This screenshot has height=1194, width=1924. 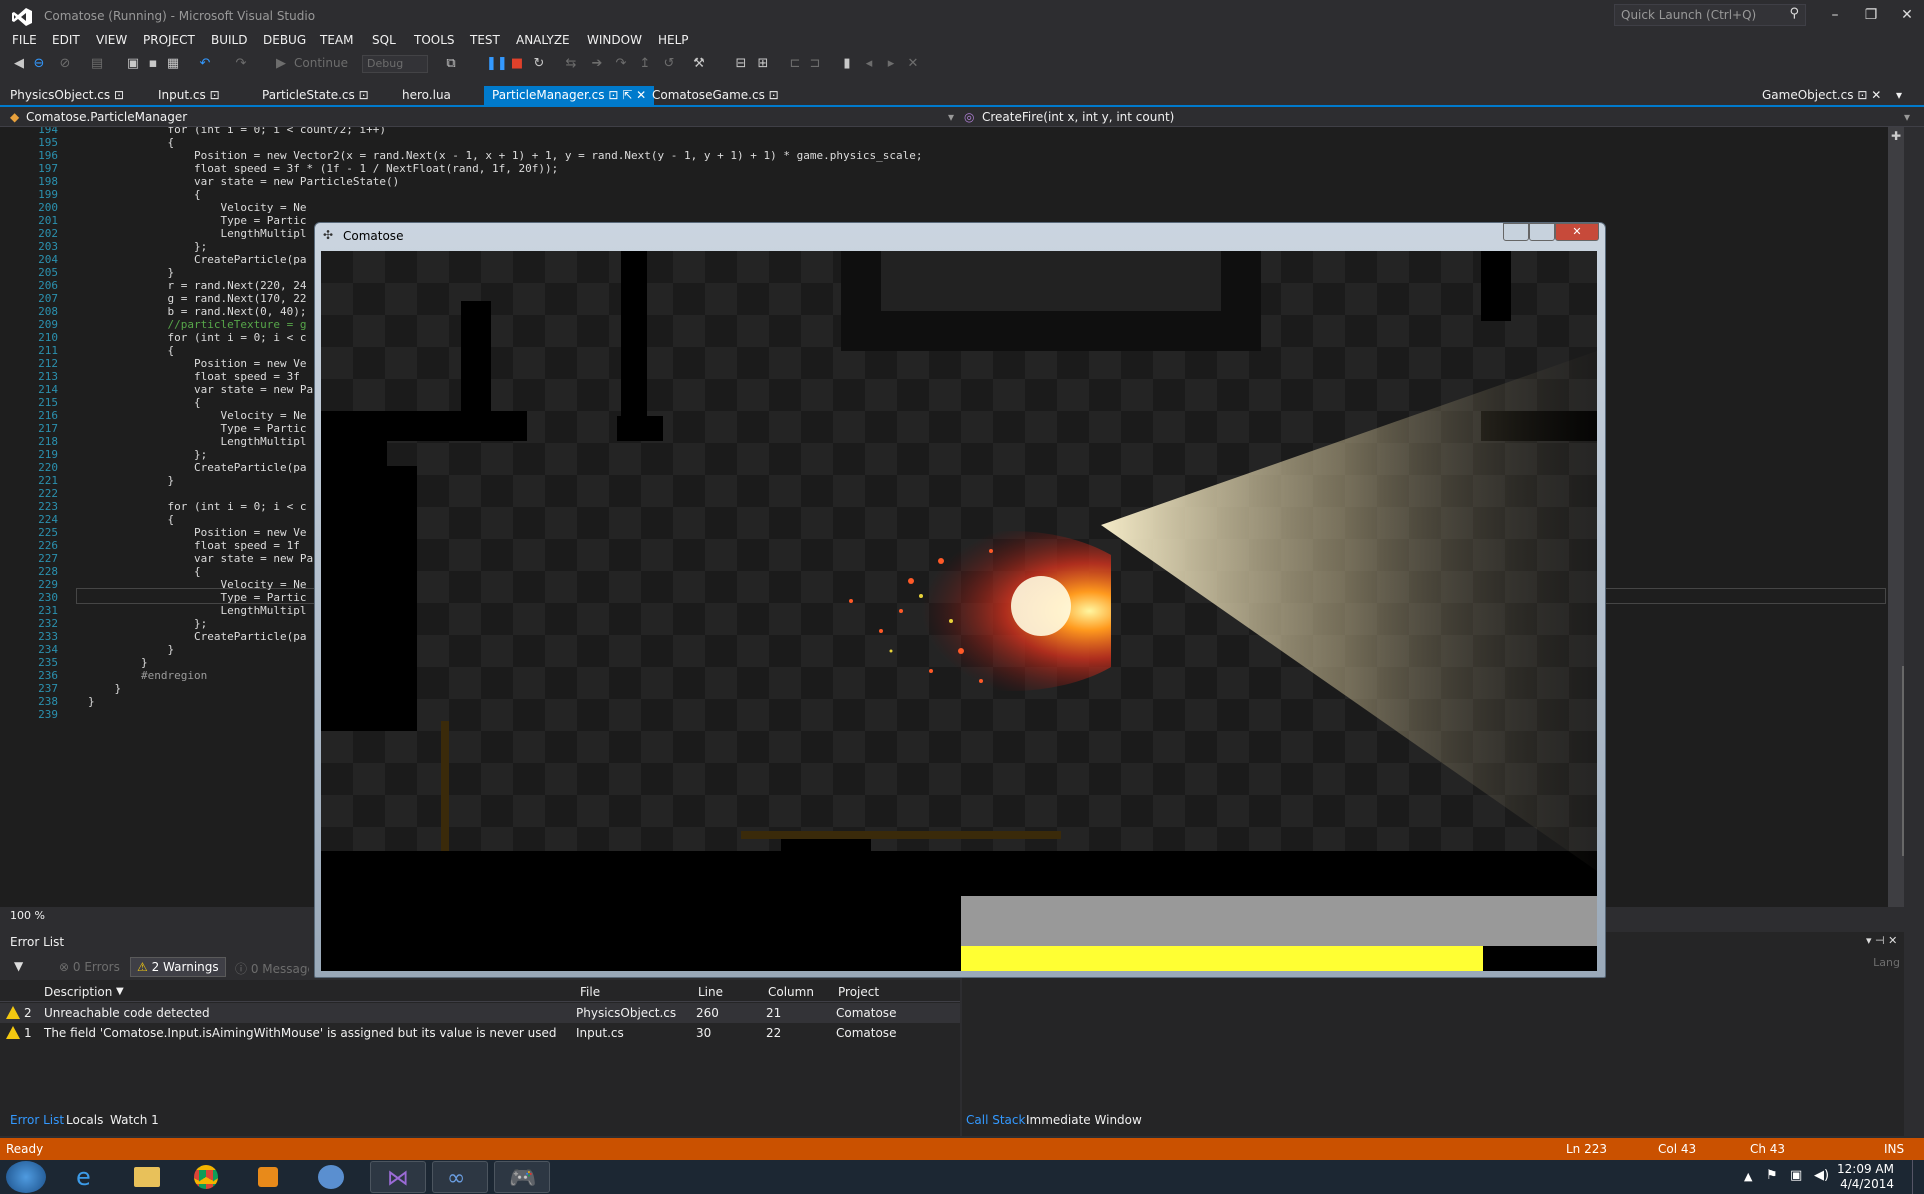 I want to click on errors-filter-button: ⊗ 0 Errors, so click(x=89, y=967).